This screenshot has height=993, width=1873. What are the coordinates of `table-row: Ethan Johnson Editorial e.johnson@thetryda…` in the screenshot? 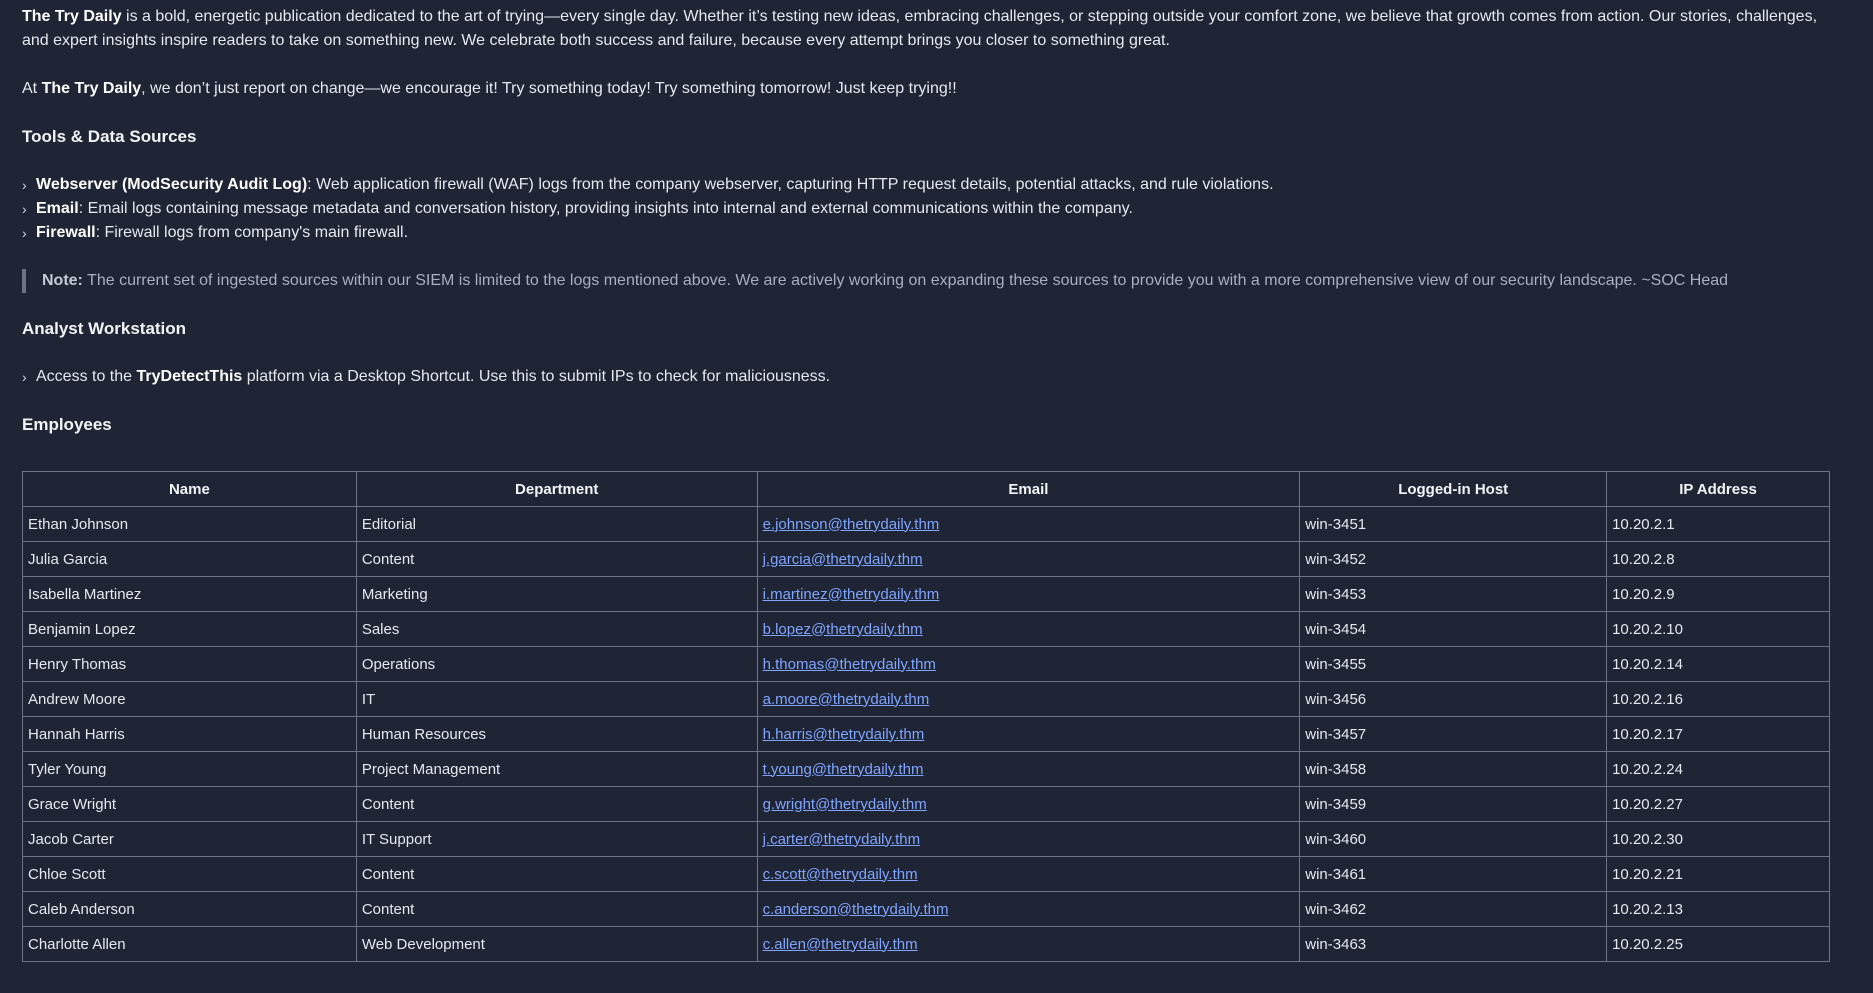 It's located at (926, 524).